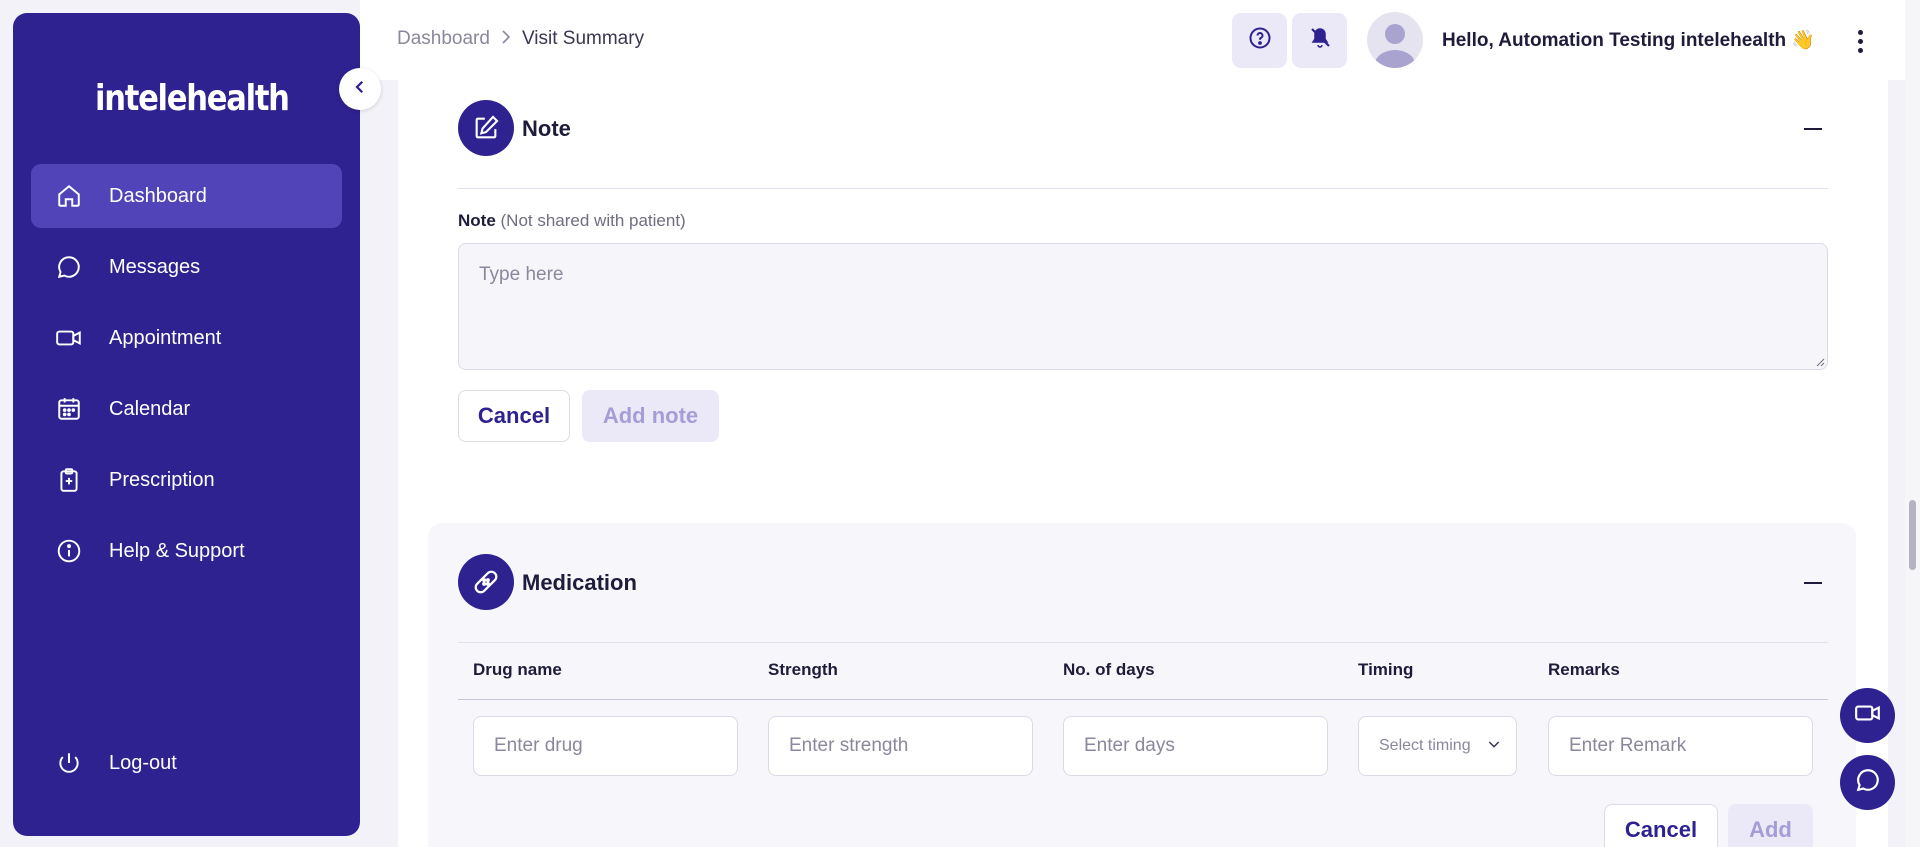  I want to click on logout-label: Log-out, so click(143, 762).